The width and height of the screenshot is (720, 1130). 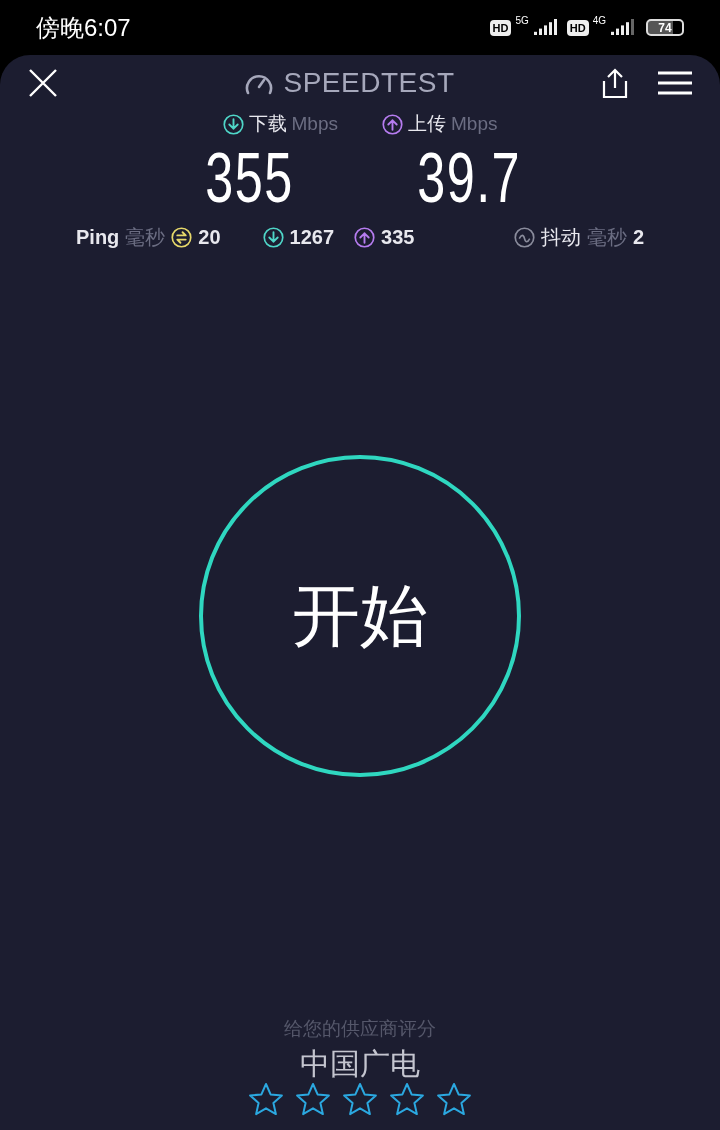 I want to click on close-icon, so click(x=43, y=83).